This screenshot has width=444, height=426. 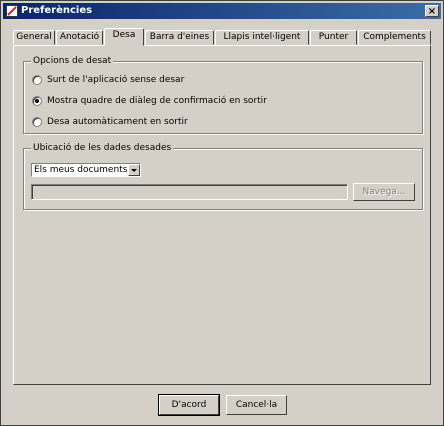 I want to click on location-select: Els meus documents, so click(x=86, y=170).